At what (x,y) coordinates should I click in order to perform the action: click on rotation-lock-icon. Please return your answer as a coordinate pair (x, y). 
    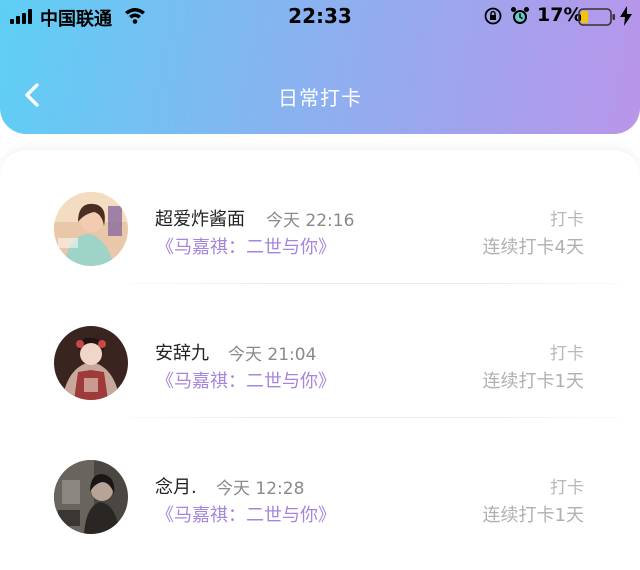
    Looking at the image, I should click on (493, 16).